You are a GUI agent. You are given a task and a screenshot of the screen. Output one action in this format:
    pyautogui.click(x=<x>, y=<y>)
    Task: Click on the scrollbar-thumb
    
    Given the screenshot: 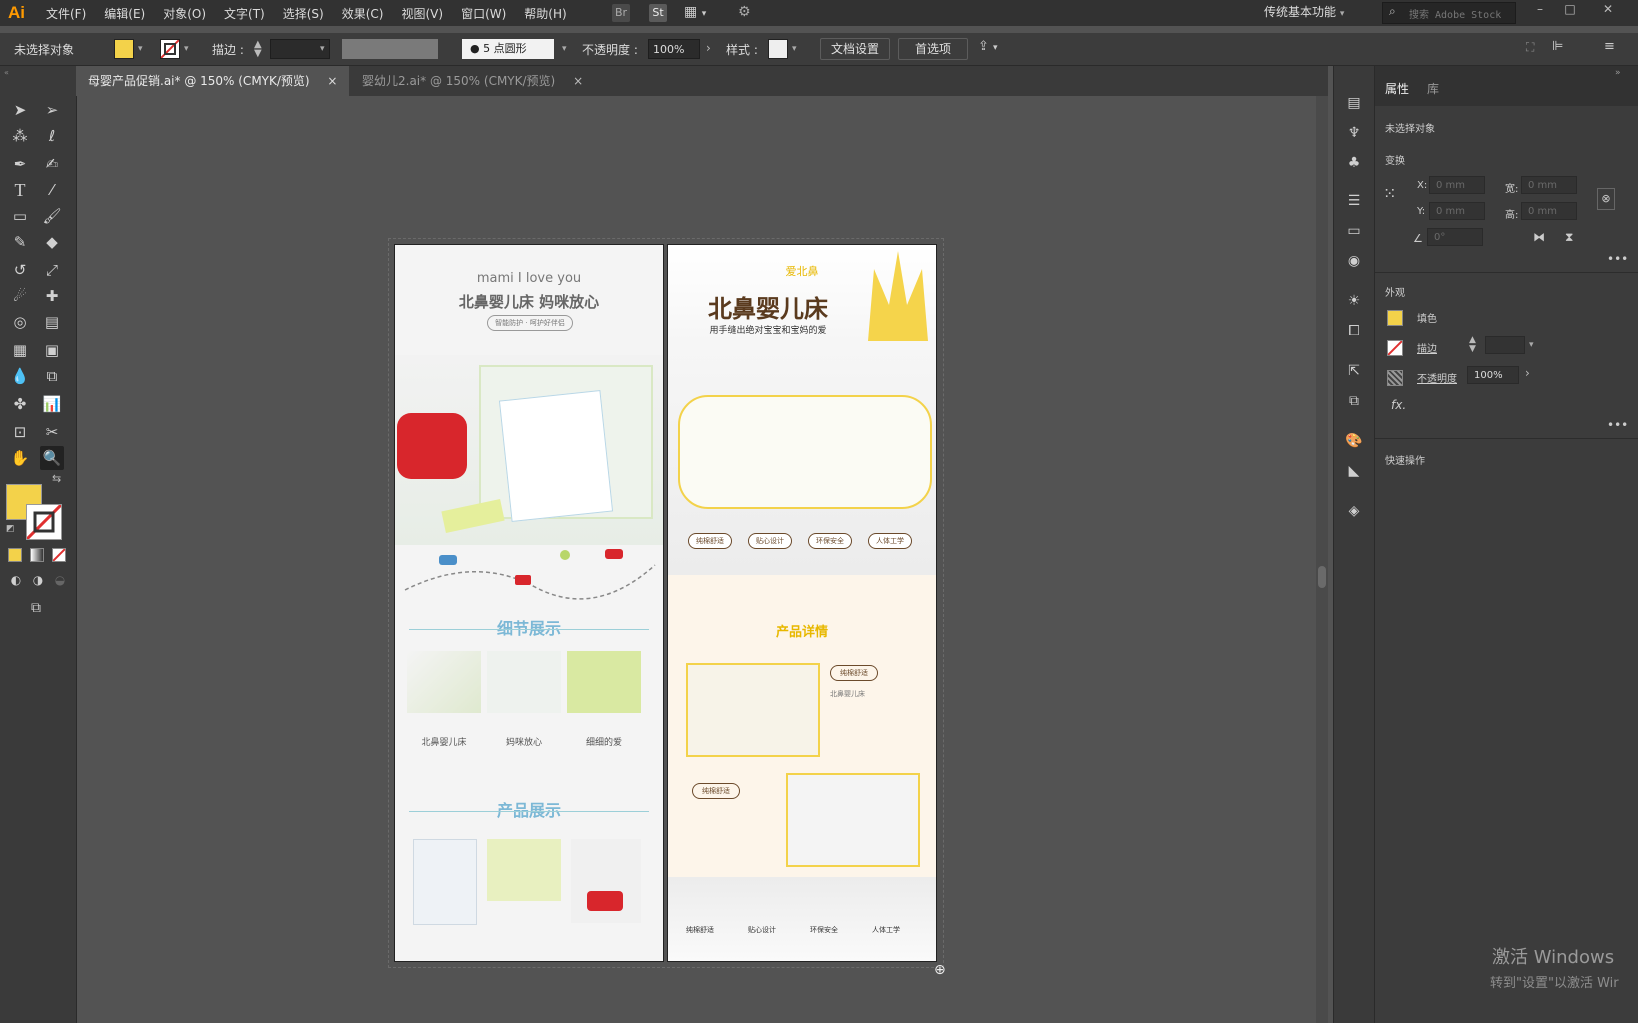 What is the action you would take?
    pyautogui.click(x=1322, y=577)
    